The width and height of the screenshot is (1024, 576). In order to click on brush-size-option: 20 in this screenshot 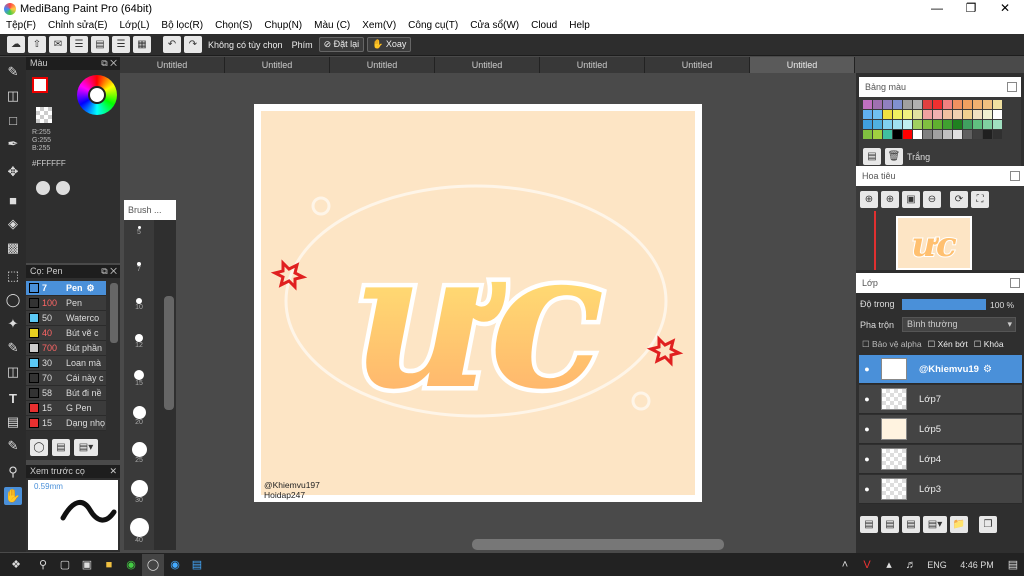, I will do `click(139, 416)`.